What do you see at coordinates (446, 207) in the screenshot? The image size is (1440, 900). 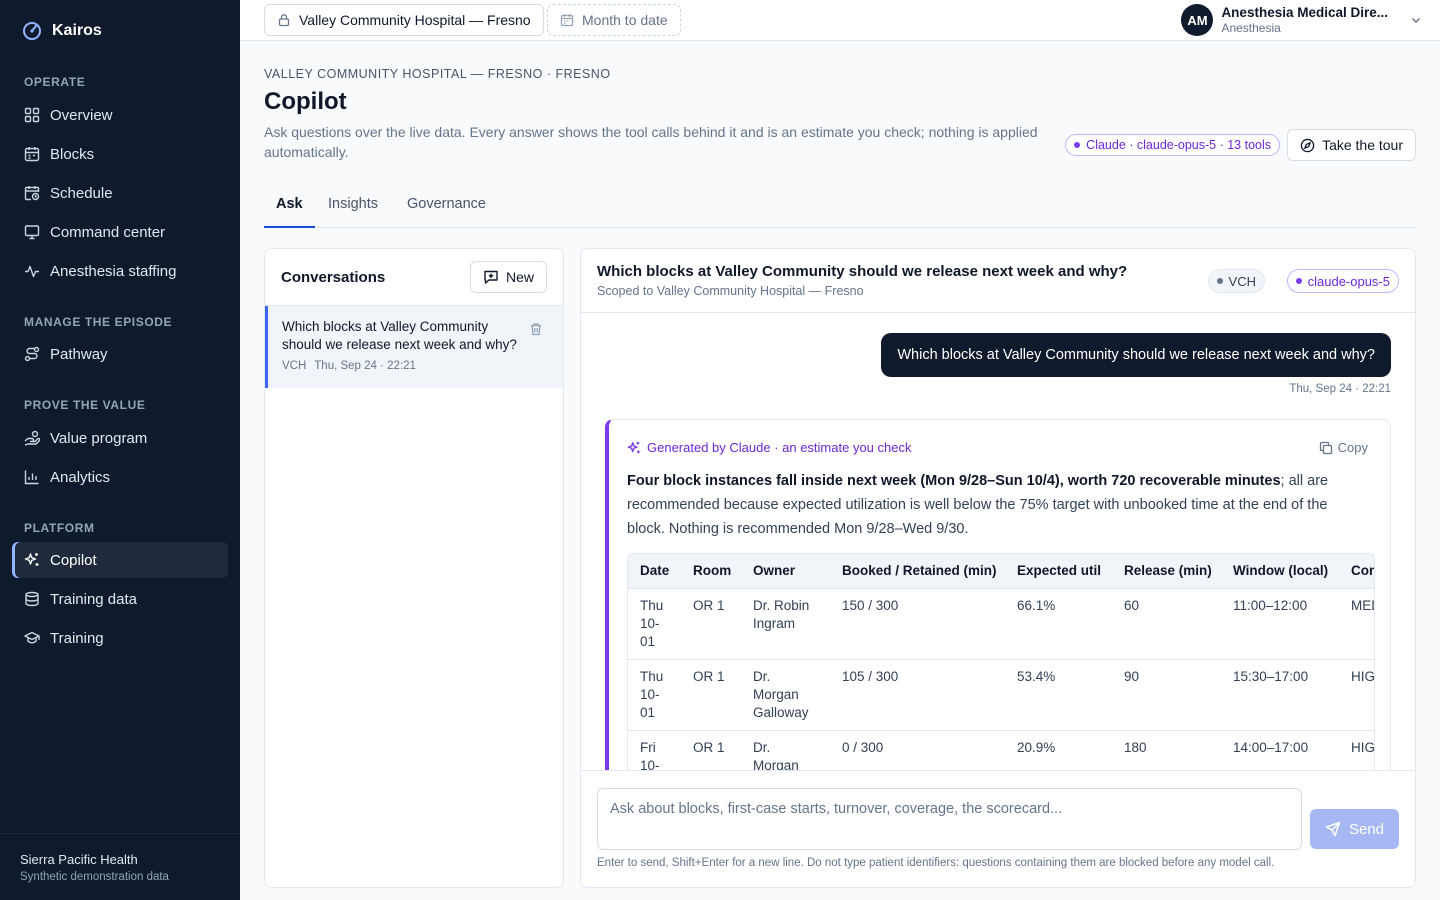 I see `tab-governance: Governance` at bounding box center [446, 207].